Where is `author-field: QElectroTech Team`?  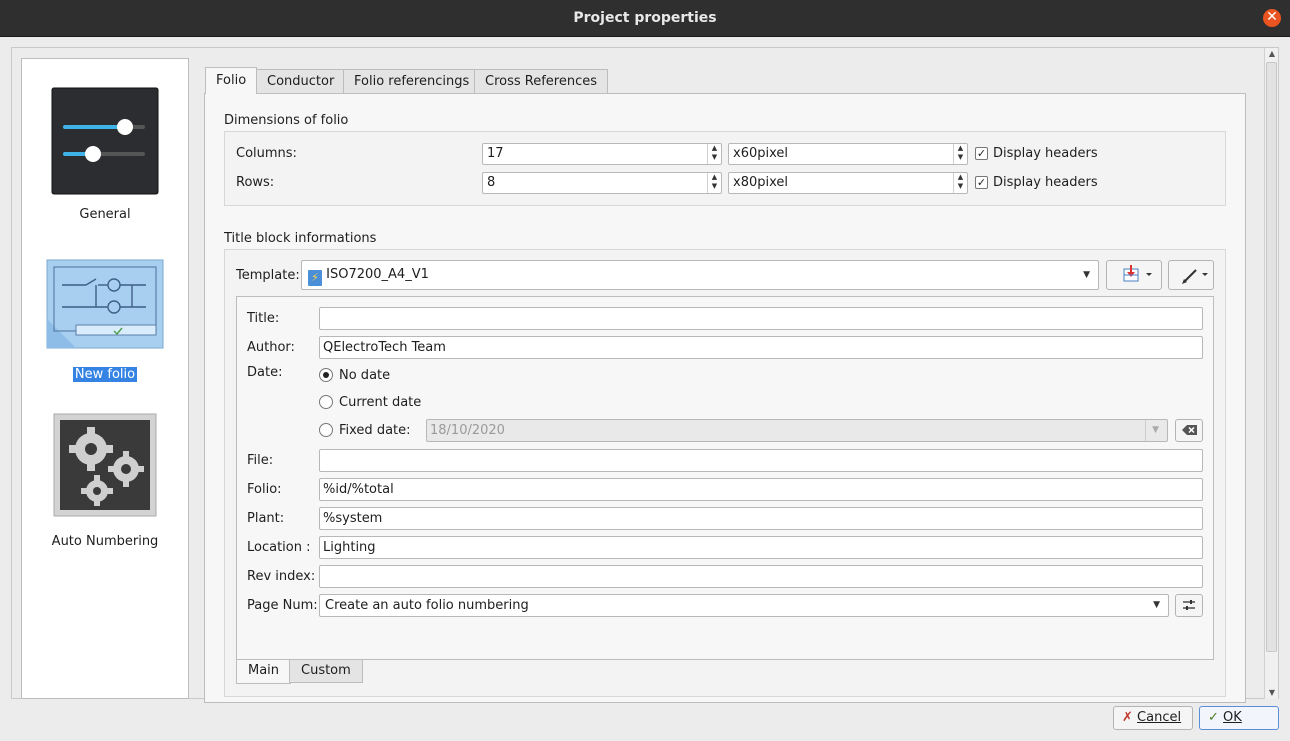 author-field: QElectroTech Team is located at coordinates (761, 347).